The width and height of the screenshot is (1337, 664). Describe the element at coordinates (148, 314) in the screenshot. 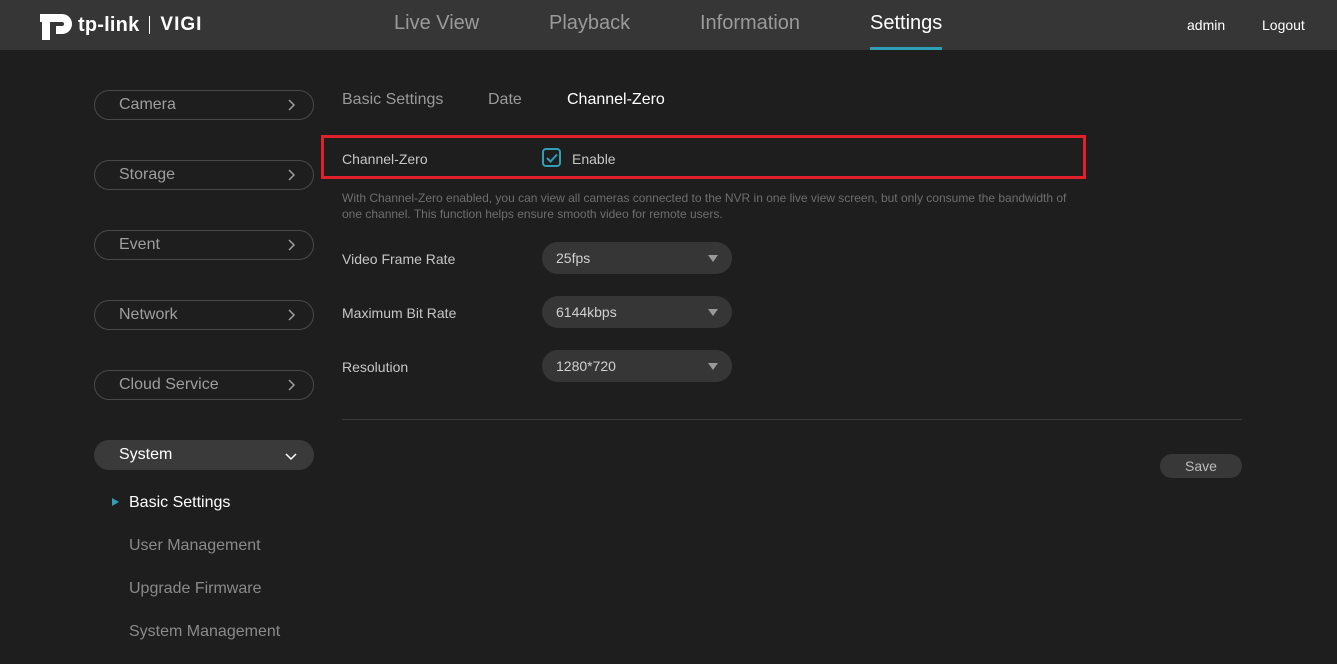

I see `sidebar-item-label: Network` at that location.